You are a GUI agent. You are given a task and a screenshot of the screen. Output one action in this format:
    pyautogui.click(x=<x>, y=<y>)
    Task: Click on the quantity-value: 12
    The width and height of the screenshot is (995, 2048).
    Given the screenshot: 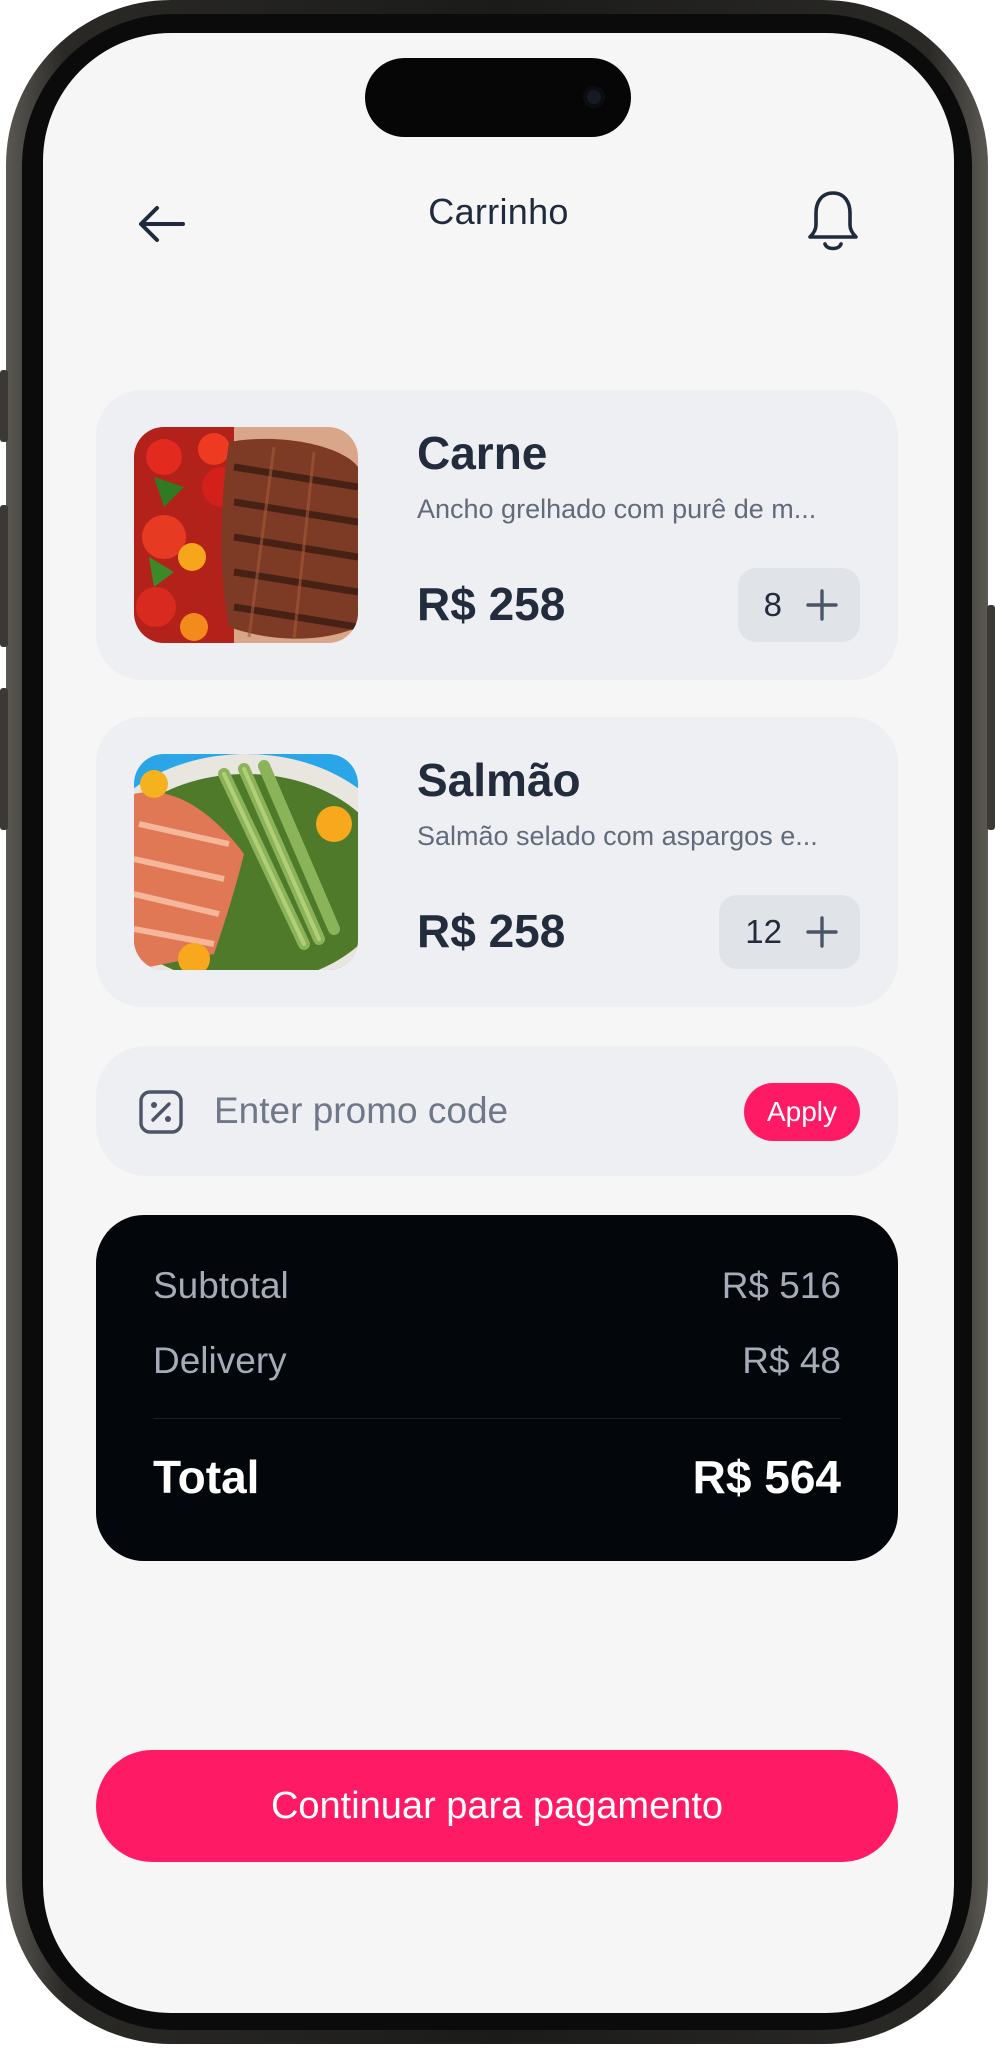 What is the action you would take?
    pyautogui.click(x=763, y=931)
    